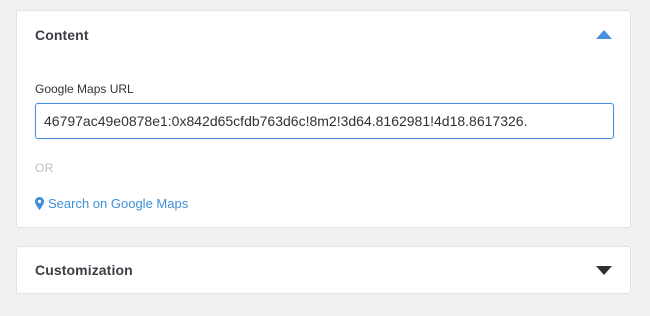 This screenshot has width=650, height=316. Describe the element at coordinates (39, 203) in the screenshot. I see `map-marker-icon` at that location.